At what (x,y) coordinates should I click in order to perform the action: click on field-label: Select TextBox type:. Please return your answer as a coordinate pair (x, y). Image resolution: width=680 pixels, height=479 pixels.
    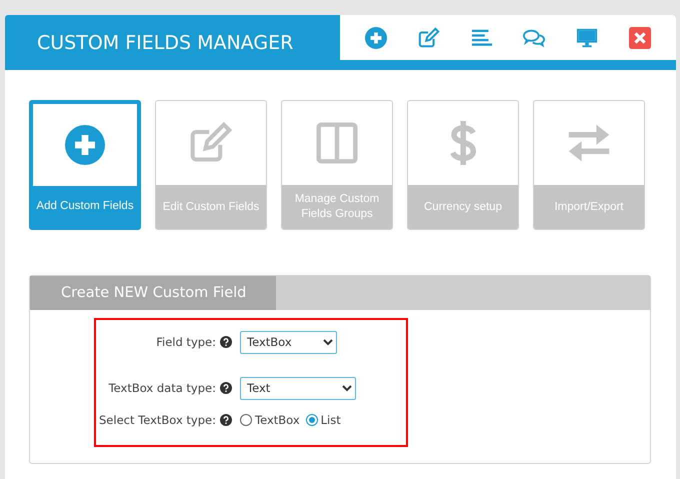
    Looking at the image, I should click on (157, 420).